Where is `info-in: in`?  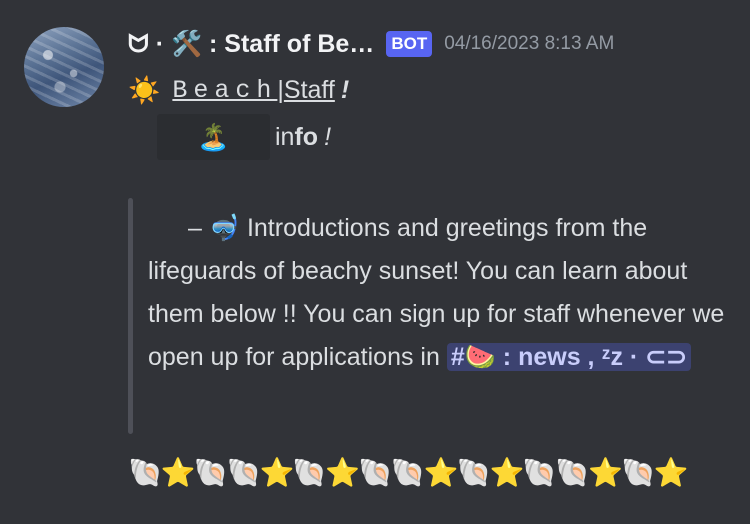
info-in: in is located at coordinates (285, 136).